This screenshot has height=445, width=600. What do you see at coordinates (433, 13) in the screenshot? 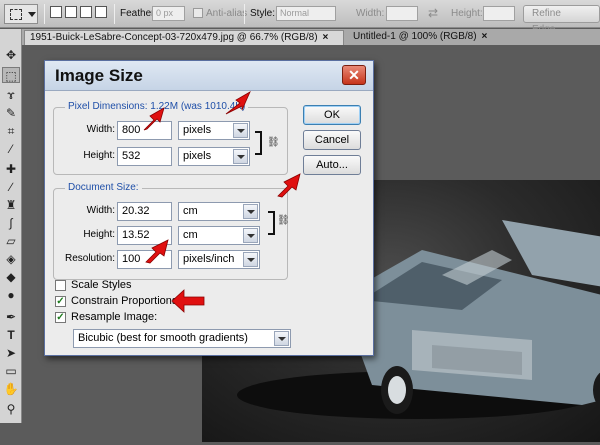
I see `swap-icon: ⇄` at bounding box center [433, 13].